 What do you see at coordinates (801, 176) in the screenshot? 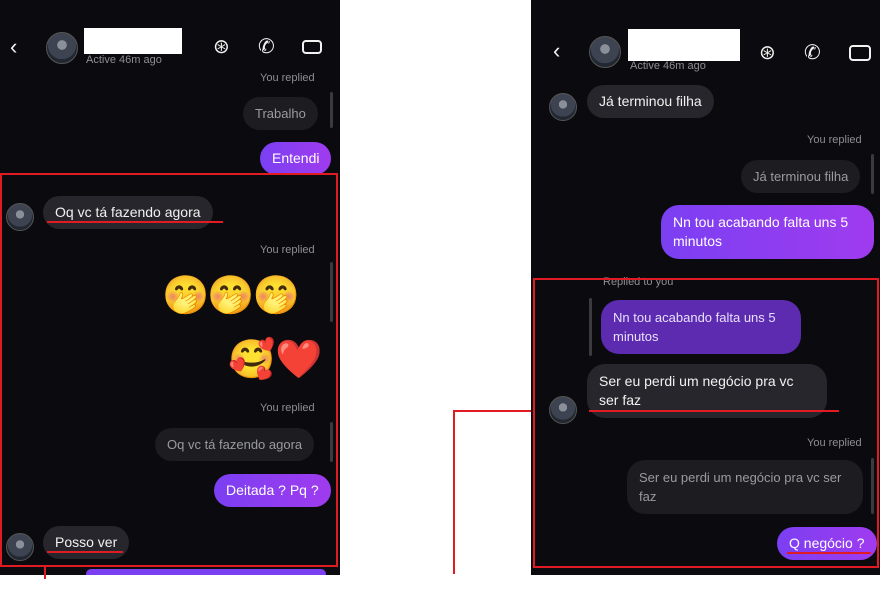
I see `quoted-message: Já terminou filha` at bounding box center [801, 176].